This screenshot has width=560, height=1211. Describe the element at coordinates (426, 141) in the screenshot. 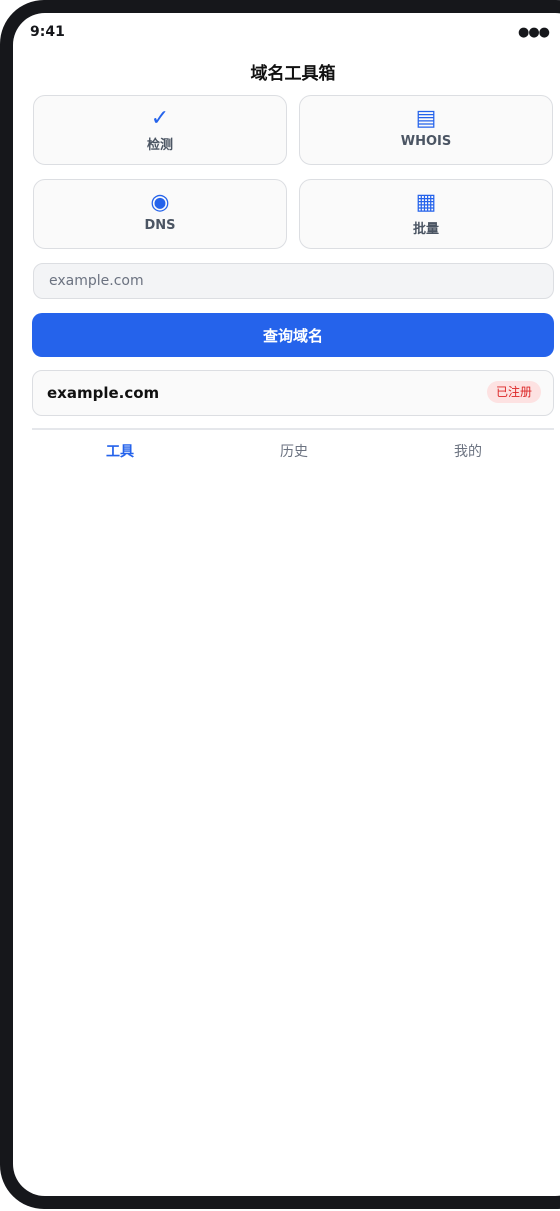

I see `tool-tile-label: WHOIS` at that location.